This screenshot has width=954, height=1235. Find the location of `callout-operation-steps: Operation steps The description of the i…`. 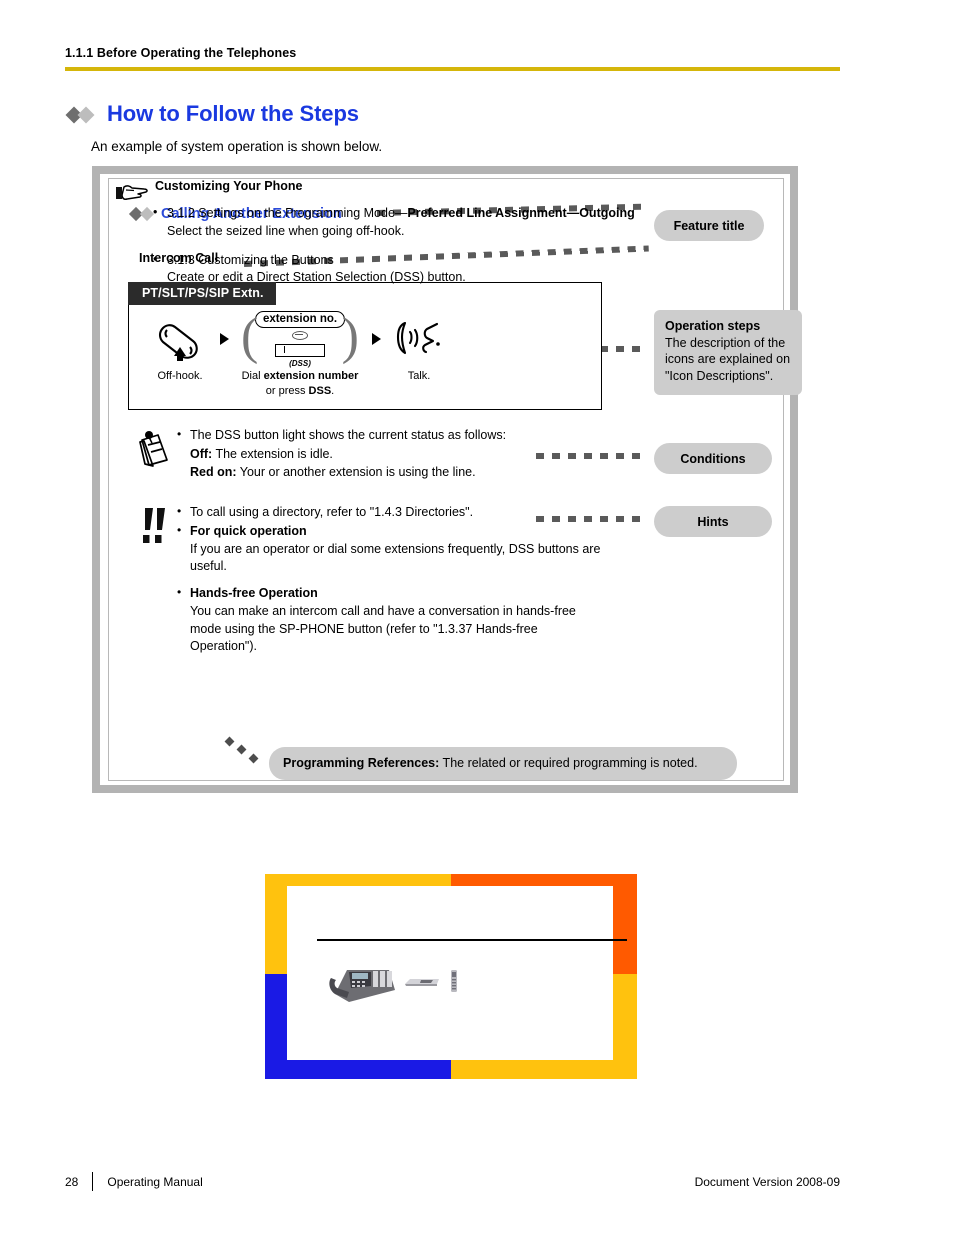

callout-operation-steps: Operation steps The description of the i… is located at coordinates (728, 352).